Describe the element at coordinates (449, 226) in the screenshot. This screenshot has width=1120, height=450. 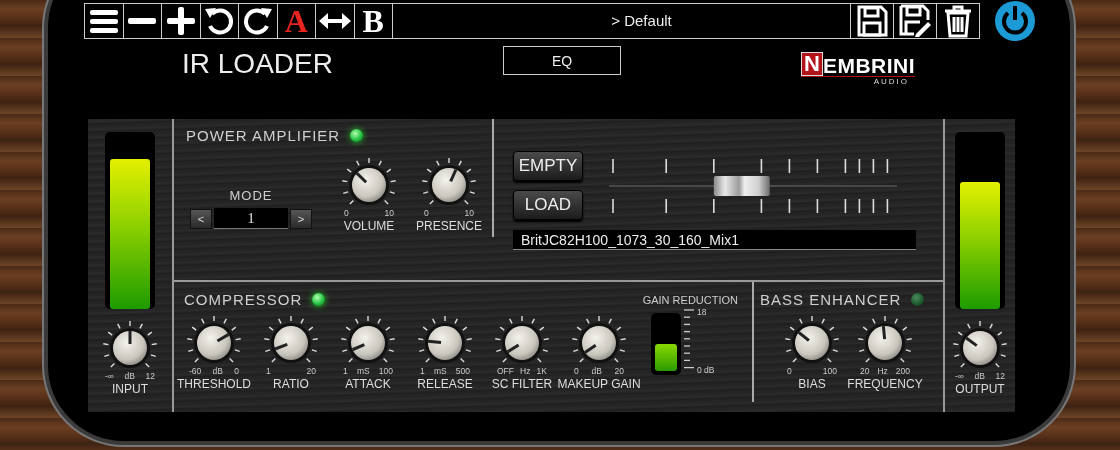
I see `knob-label: PRESENCE` at that location.